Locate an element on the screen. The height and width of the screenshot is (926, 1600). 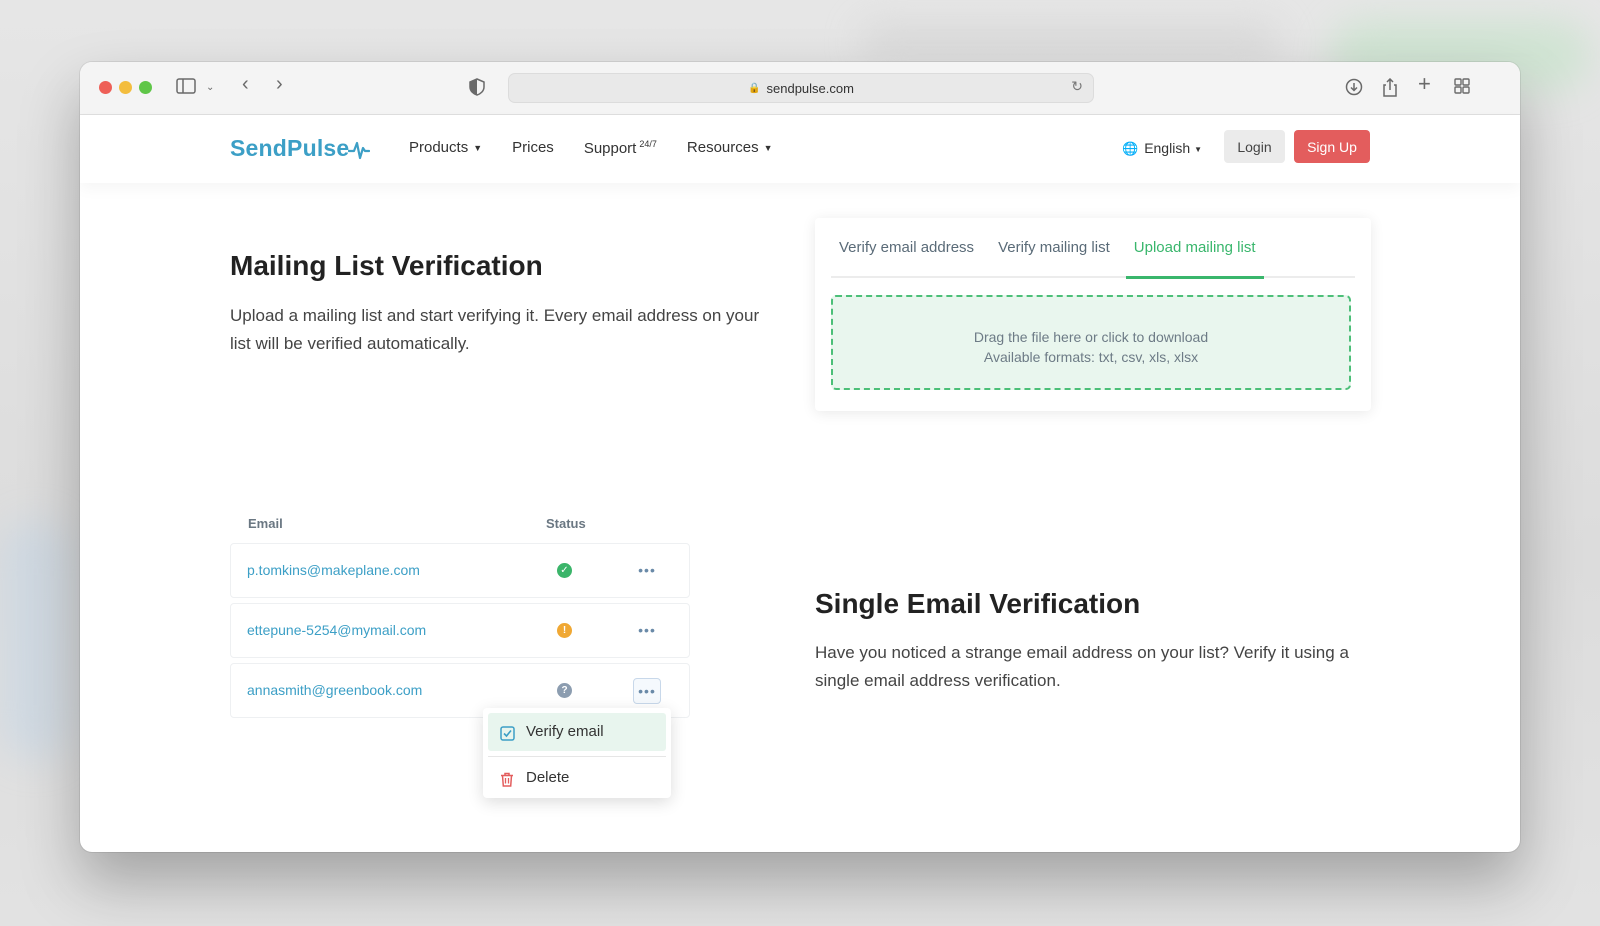
logo-text: SendPulse is located at coordinates (290, 148).